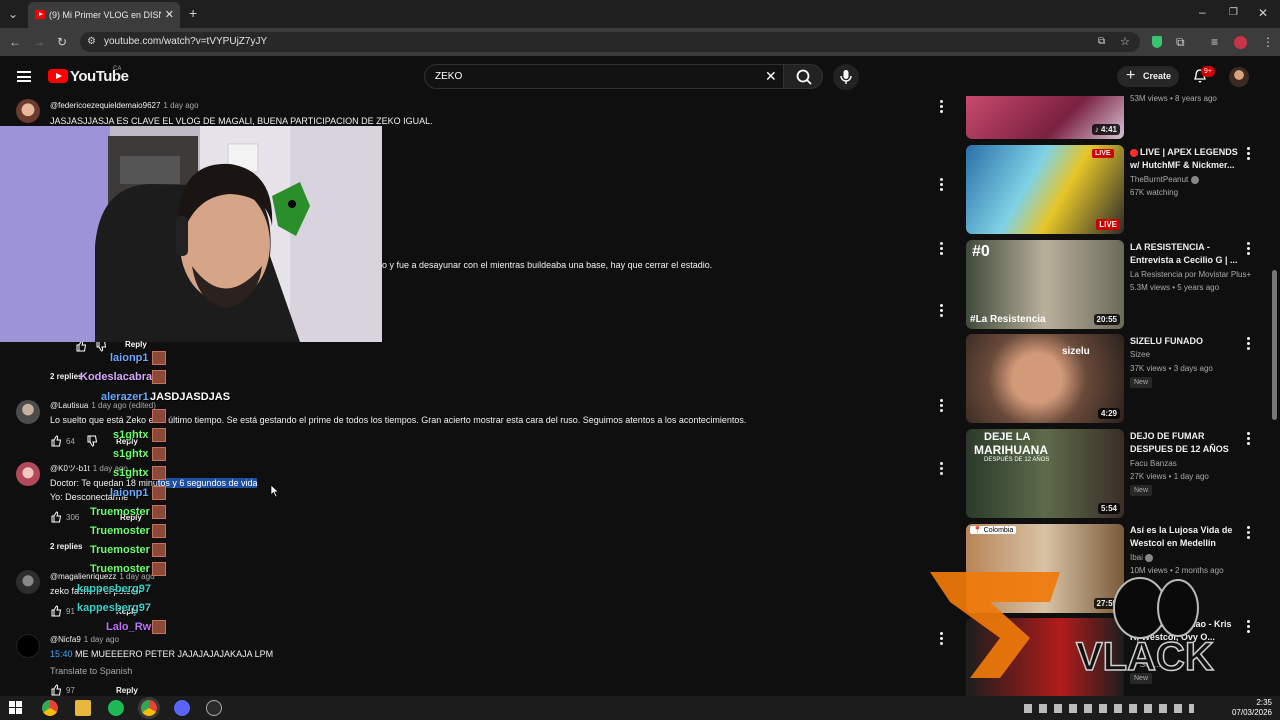  I want to click on comment-author: @Nicfa9, so click(65, 639).